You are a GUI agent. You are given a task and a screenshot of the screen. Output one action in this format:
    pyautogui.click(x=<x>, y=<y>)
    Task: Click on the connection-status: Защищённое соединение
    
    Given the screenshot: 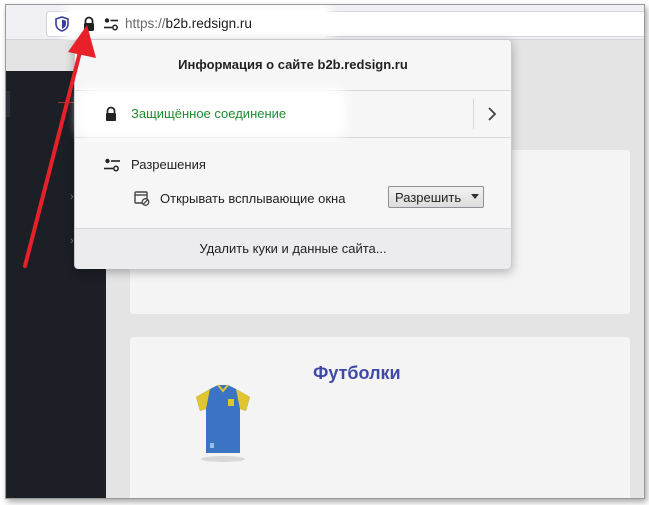 What is the action you would take?
    pyautogui.click(x=209, y=113)
    